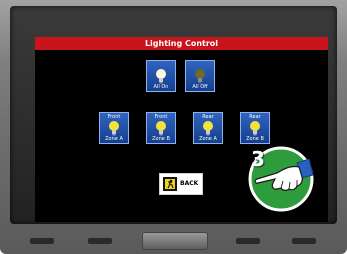  Describe the element at coordinates (170, 184) in the screenshot. I see `exit-running-man-icon` at that location.